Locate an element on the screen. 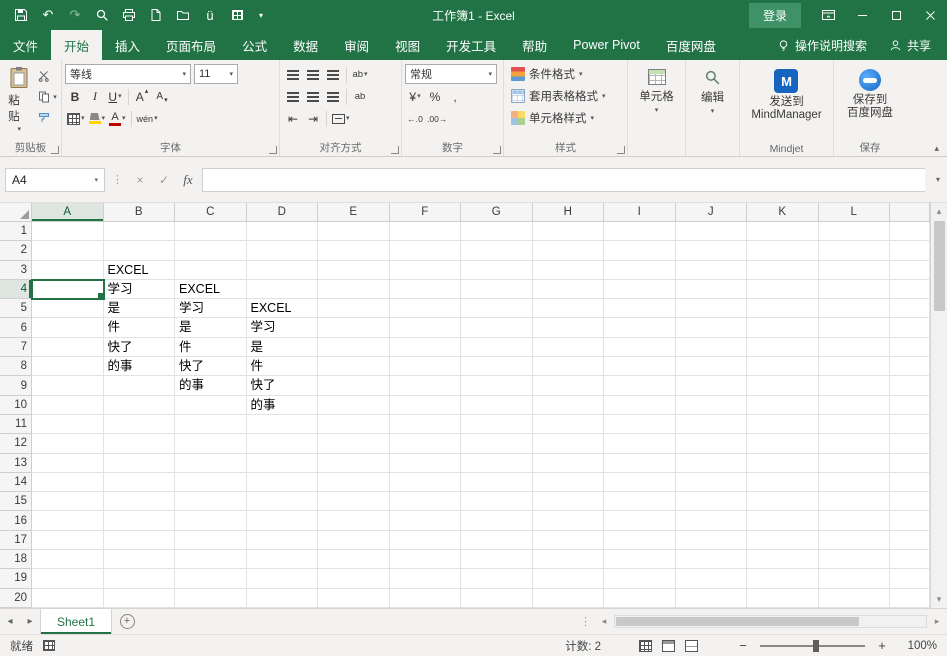  row-header-5: 5 is located at coordinates (16, 309).